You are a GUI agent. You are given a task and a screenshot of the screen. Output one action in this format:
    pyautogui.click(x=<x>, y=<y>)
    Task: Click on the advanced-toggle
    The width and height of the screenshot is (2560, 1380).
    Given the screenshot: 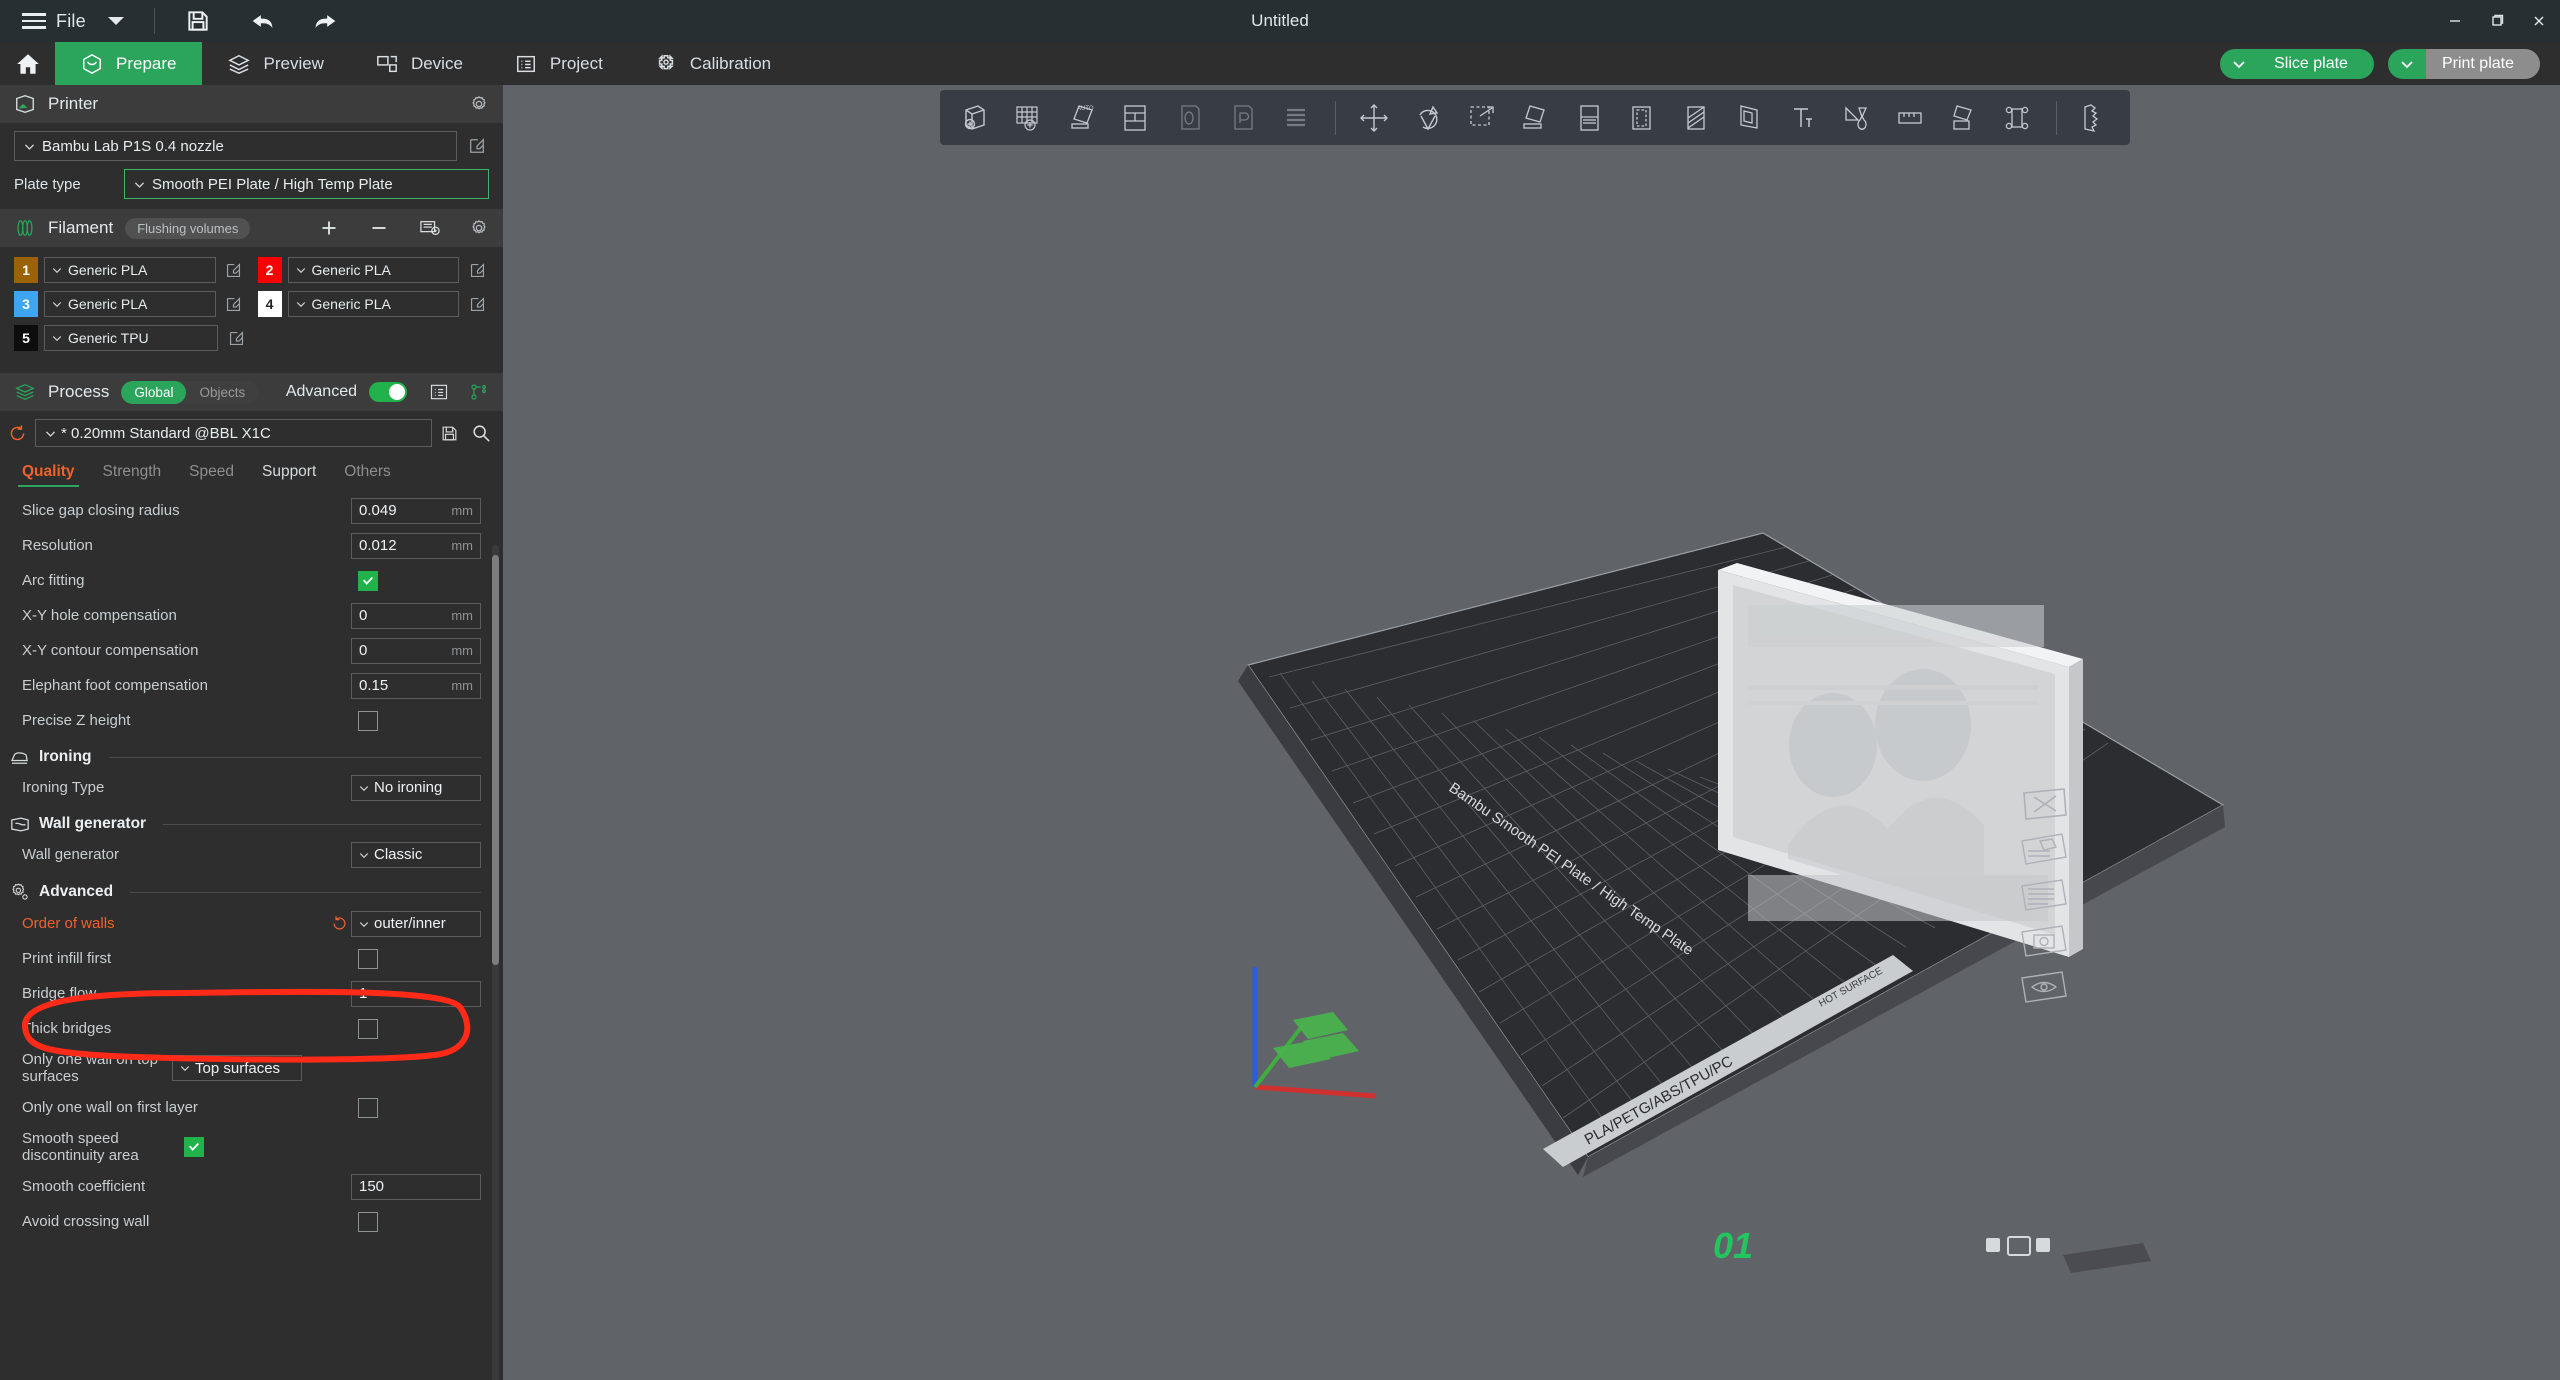 What is the action you would take?
    pyautogui.click(x=388, y=392)
    